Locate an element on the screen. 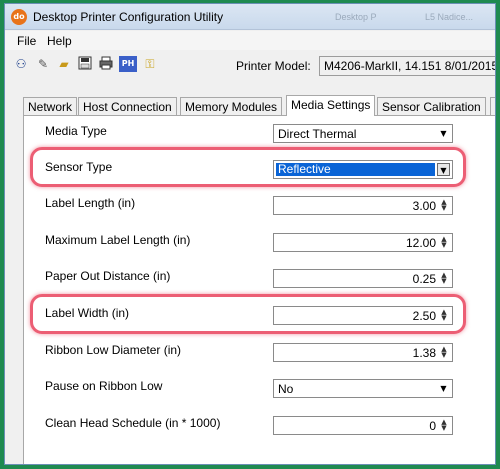 The height and width of the screenshot is (469, 500). paper-out-distance-stepper: 0.25 ▲ ▼ is located at coordinates (363, 278).